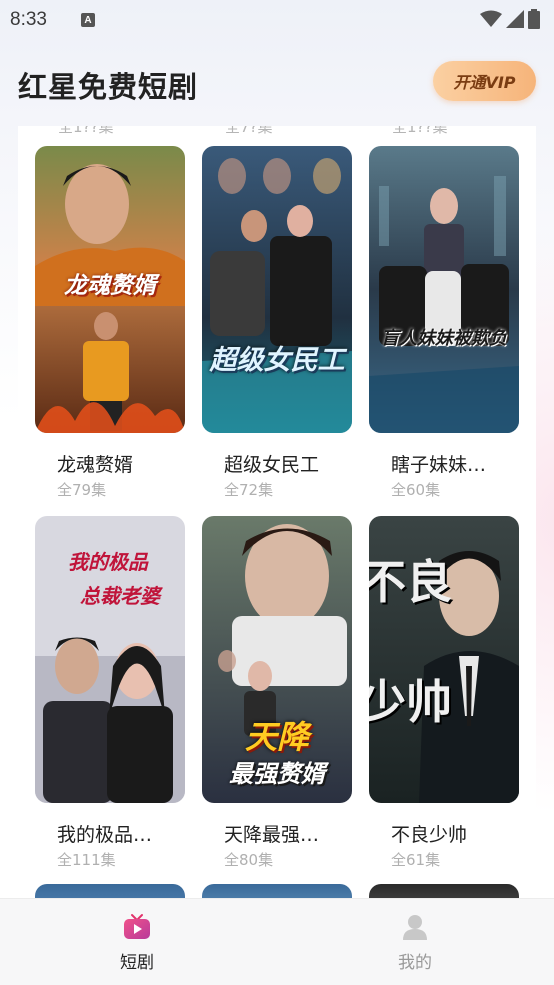 This screenshot has height=985, width=554. I want to click on drama-card: 天降 最强赘婿, so click(277, 659).